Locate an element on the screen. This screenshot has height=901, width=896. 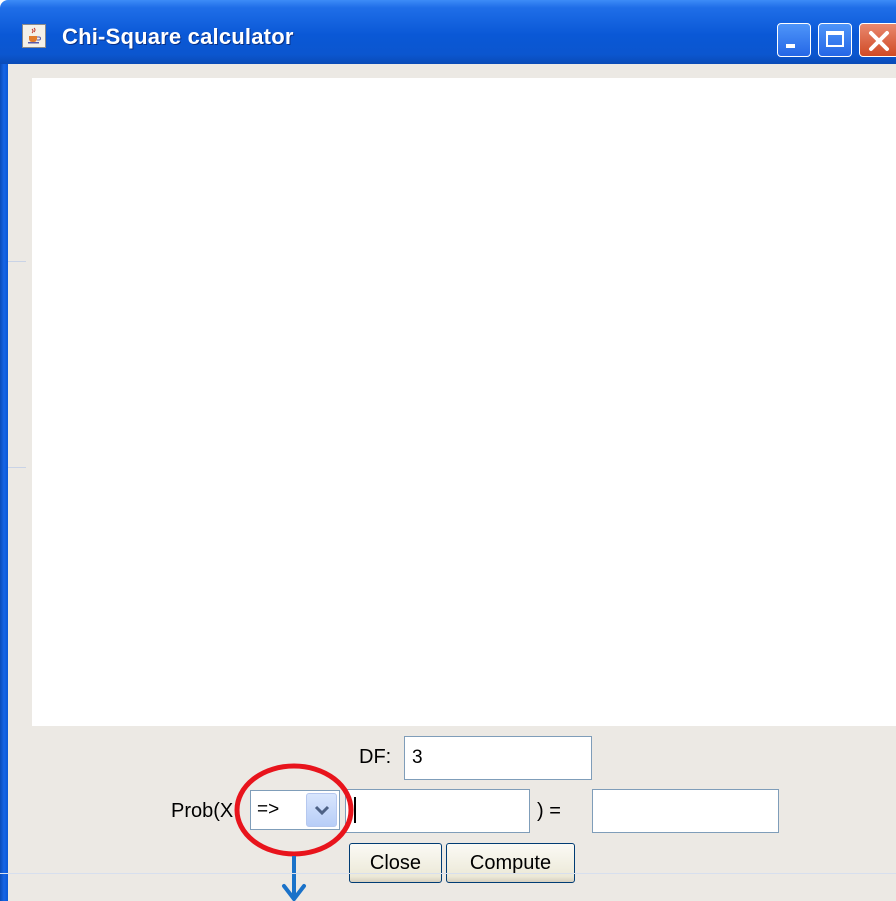
maximize-button is located at coordinates (835, 40).